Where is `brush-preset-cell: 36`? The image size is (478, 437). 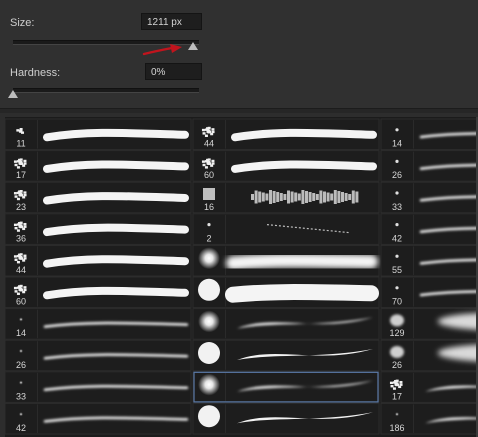
brush-preset-cell: 36 is located at coordinates (98, 229).